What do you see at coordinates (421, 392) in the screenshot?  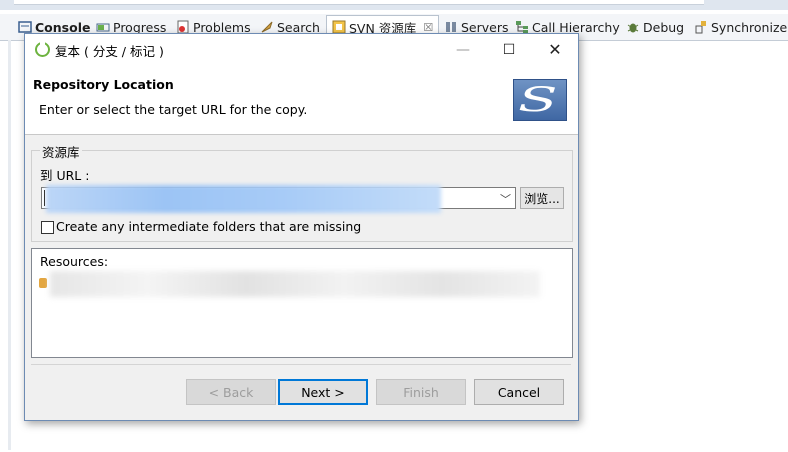 I see `finish-button: Finish` at bounding box center [421, 392].